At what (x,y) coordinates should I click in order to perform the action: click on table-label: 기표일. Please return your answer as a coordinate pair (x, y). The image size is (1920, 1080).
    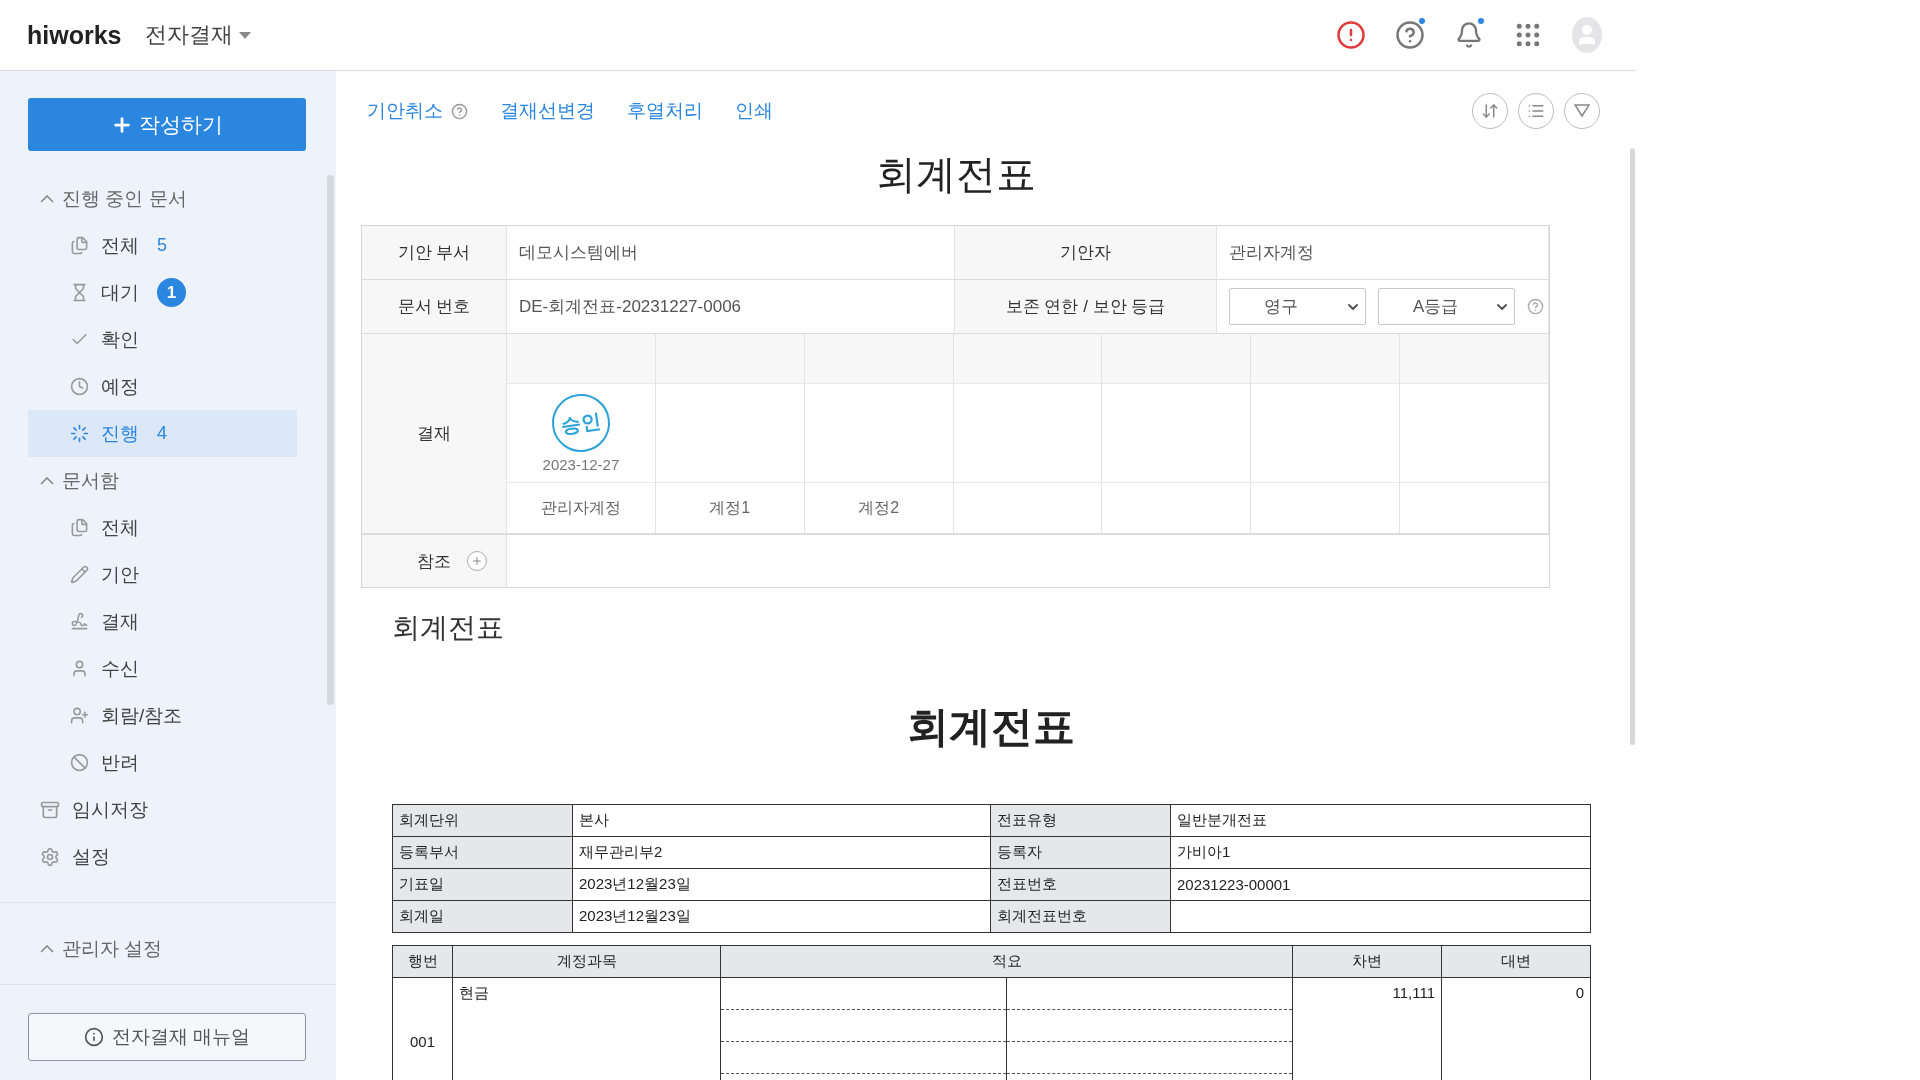
    Looking at the image, I should click on (482, 884).